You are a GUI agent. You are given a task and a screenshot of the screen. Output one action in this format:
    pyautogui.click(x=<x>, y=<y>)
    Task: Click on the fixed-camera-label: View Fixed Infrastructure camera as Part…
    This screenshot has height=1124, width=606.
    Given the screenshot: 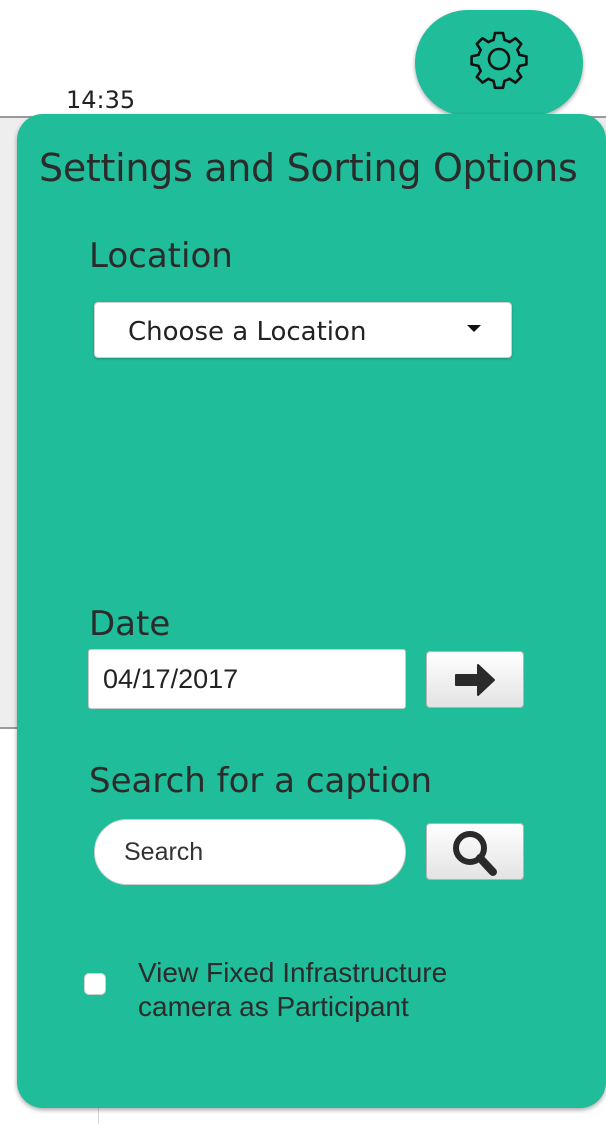 What is the action you would take?
    pyautogui.click(x=293, y=989)
    